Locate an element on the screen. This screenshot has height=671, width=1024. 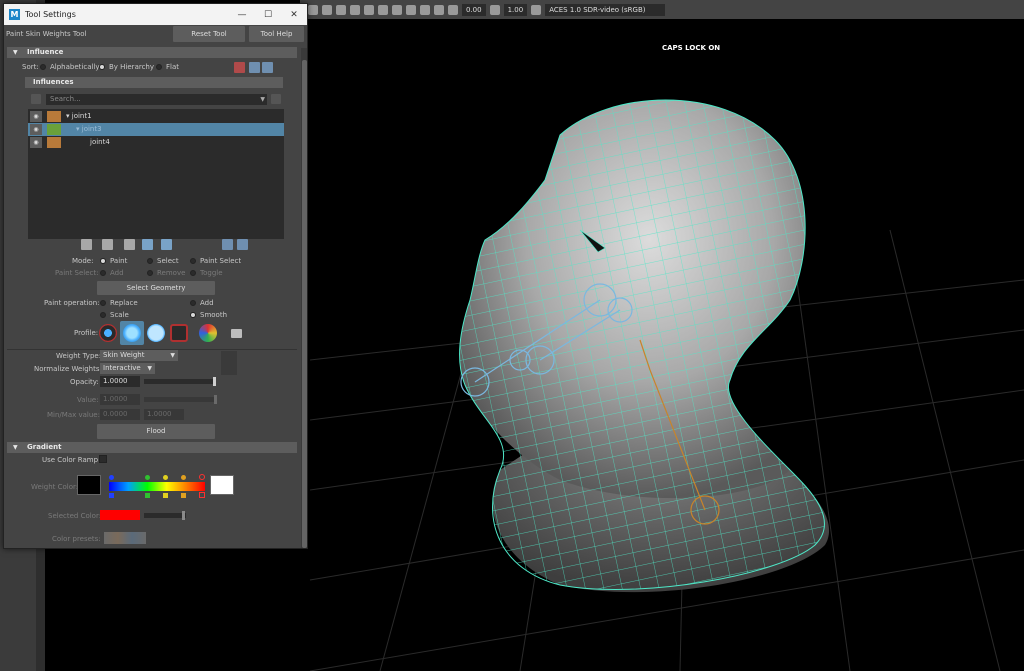
value-slider-handle is located at coordinates (215, 399).